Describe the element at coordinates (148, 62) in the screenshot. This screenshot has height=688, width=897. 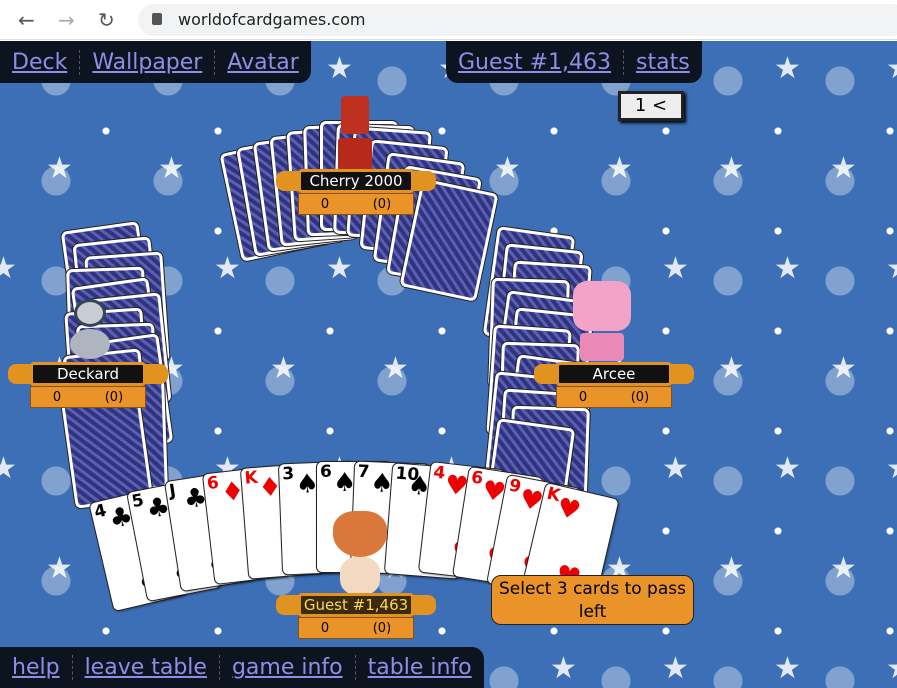
I see `wallpaper-link: Wallpaper` at that location.